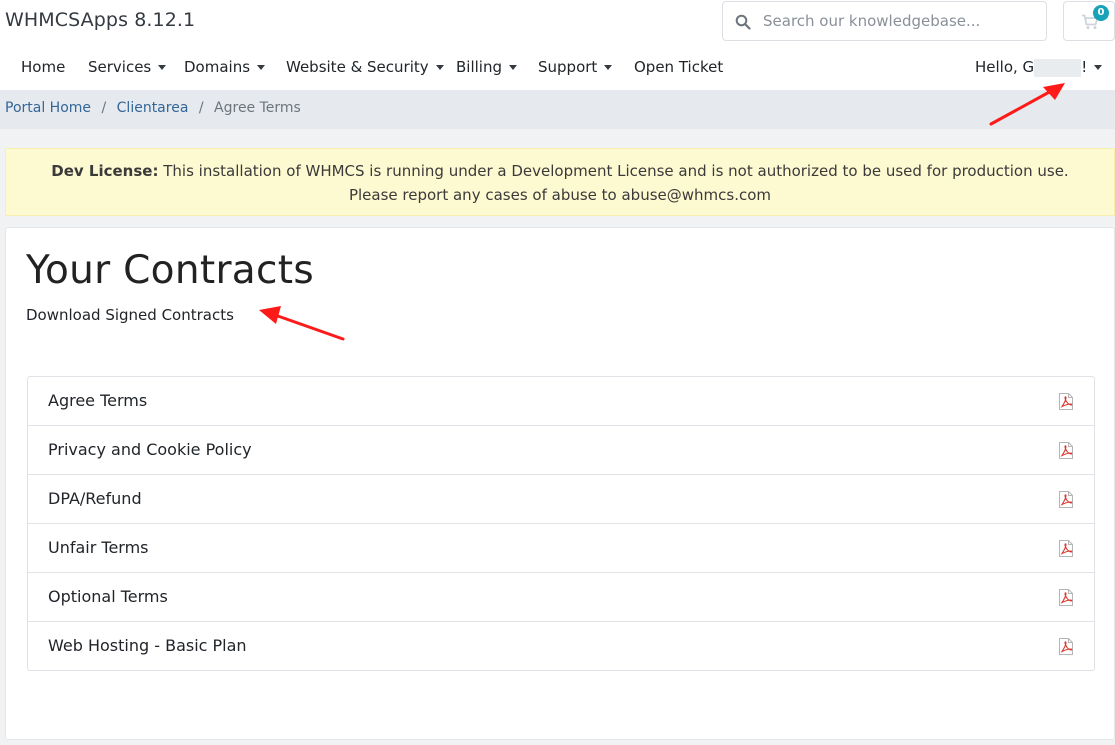 The width and height of the screenshot is (1115, 745). Describe the element at coordinates (357, 67) in the screenshot. I see `nav-item-label: Website & Security` at that location.